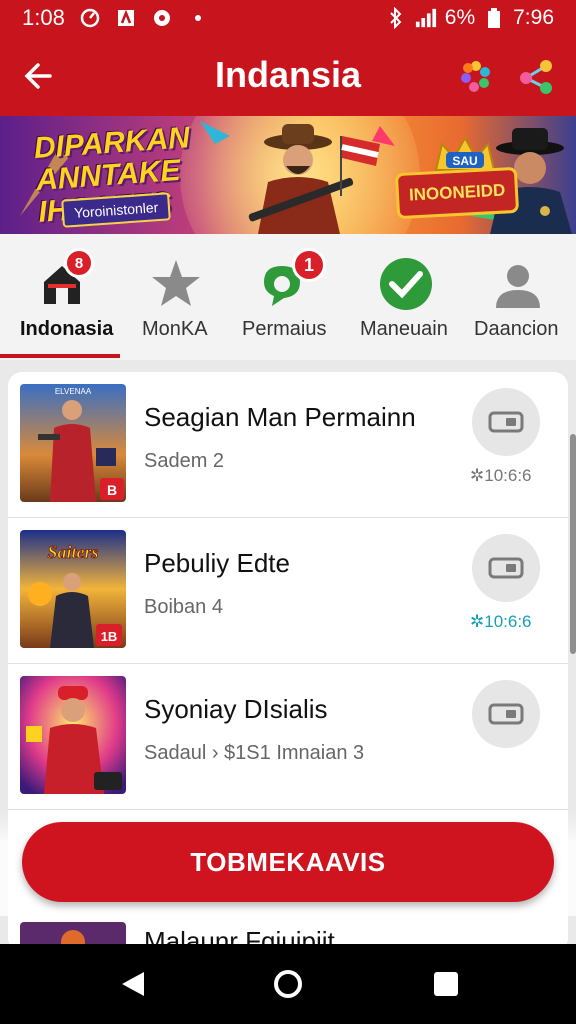 This screenshot has width=576, height=1024. I want to click on app-bar: Indansia, so click(288, 76).